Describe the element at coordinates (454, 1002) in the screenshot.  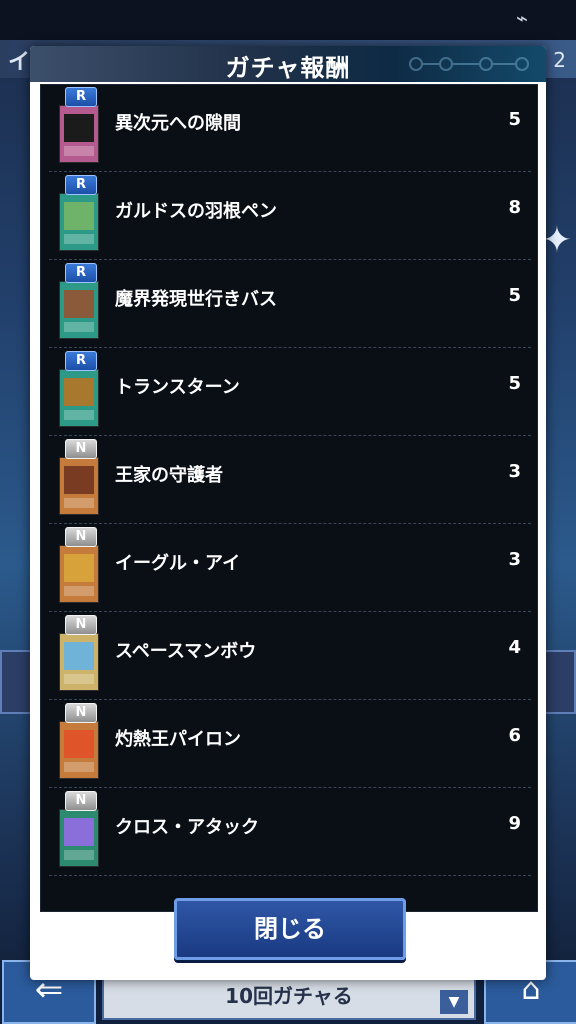
I see `chevron-down-icon: ▼` at that location.